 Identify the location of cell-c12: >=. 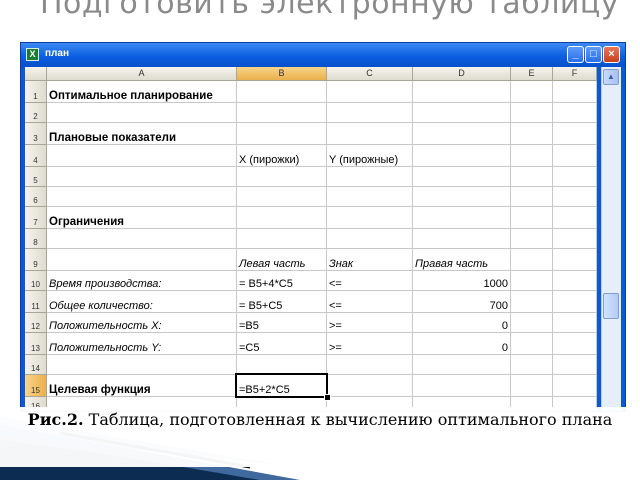
(370, 323).